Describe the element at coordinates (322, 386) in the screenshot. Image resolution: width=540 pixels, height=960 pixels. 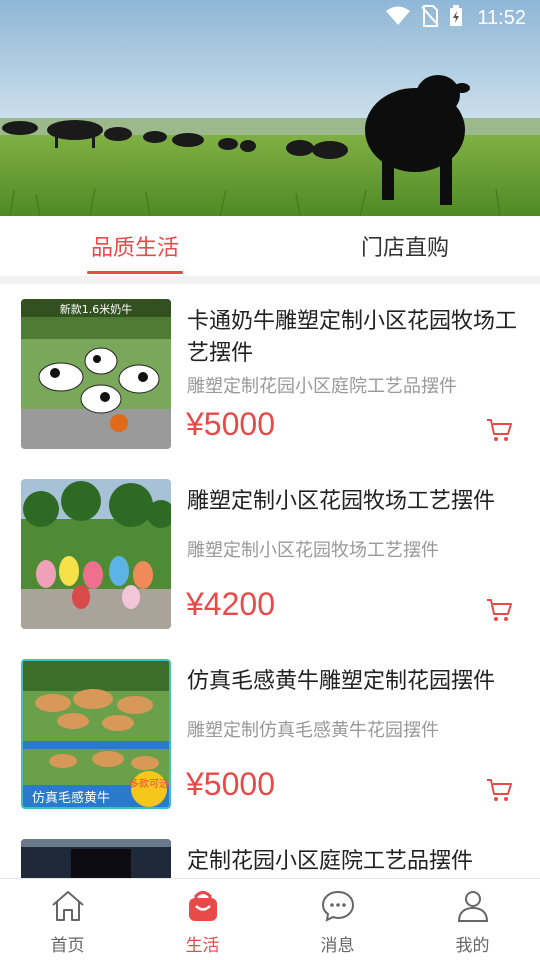
I see `product-subtitle: 雕塑定制花园小区庭院工艺品摆件` at that location.